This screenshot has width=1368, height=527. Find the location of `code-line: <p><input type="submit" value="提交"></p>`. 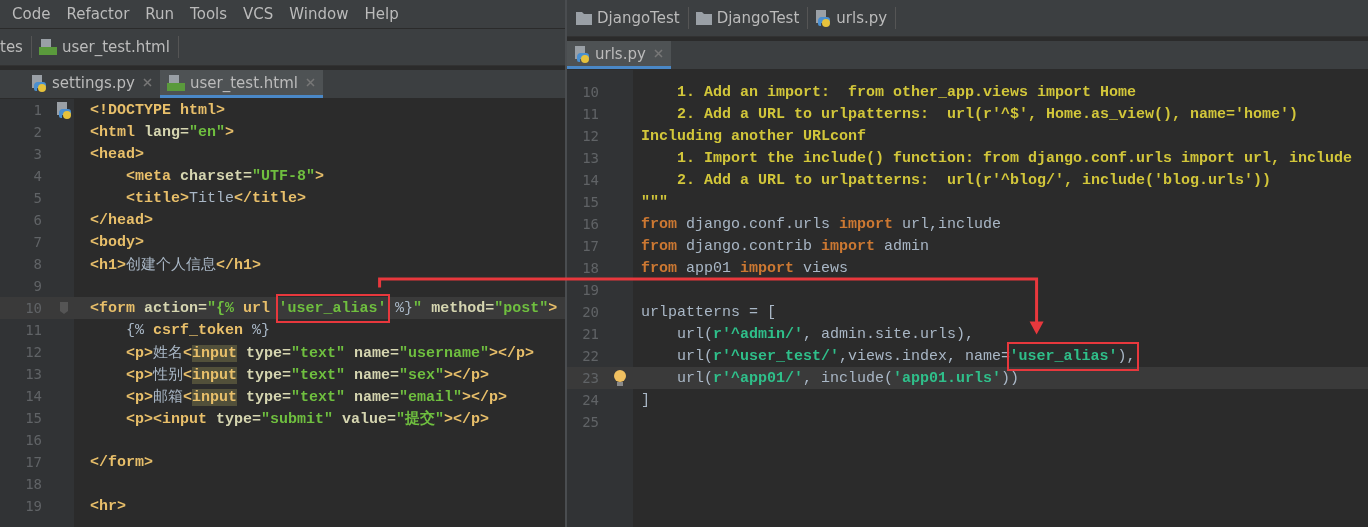

code-line: <p><input type="submit" value="提交"></p> is located at coordinates (307, 418).